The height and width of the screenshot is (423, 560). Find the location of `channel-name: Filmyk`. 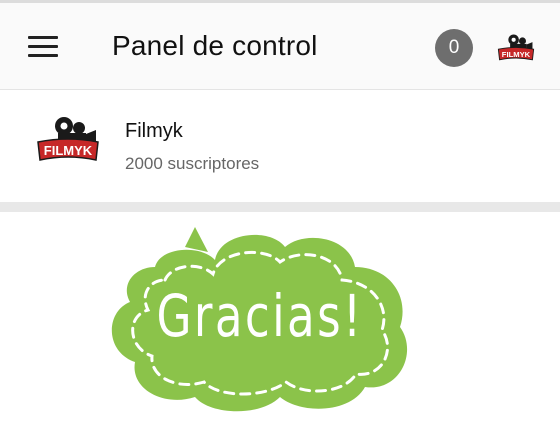

channel-name: Filmyk is located at coordinates (154, 131).